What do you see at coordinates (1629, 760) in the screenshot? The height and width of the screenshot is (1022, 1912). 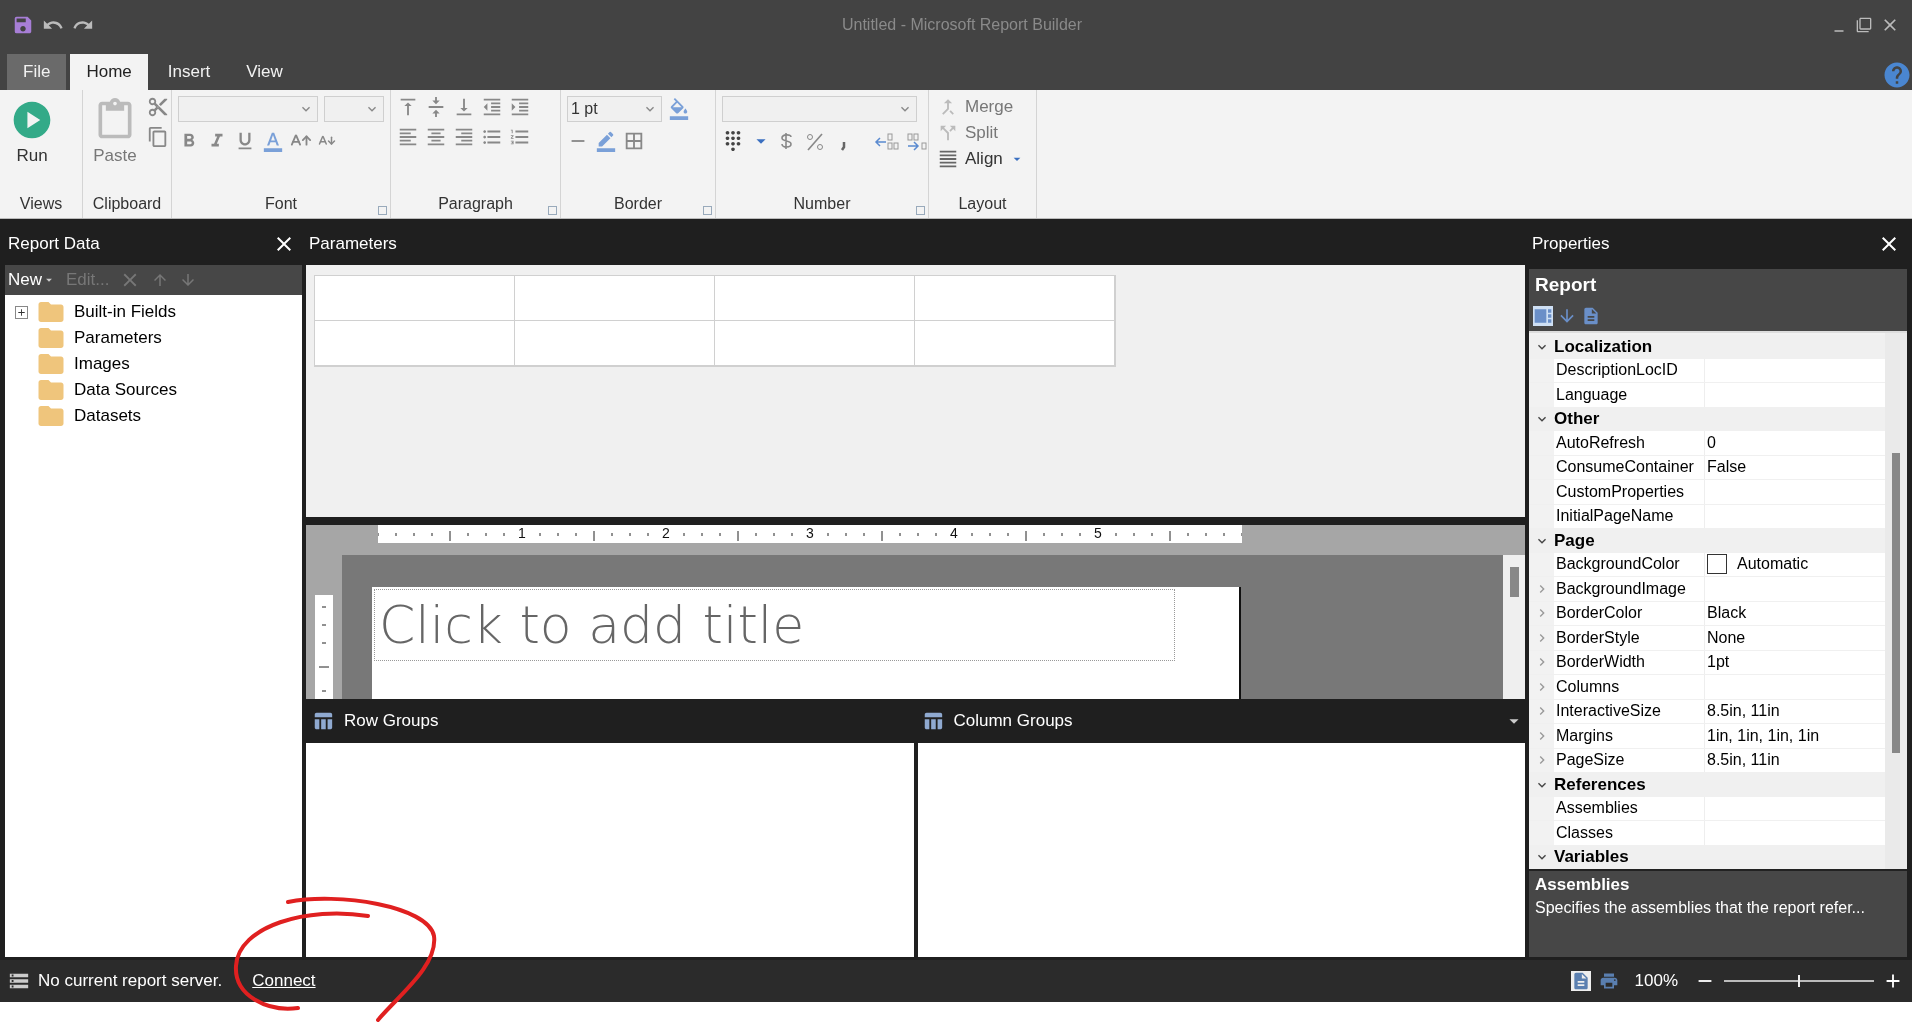 I see `property-name: PageSize` at bounding box center [1629, 760].